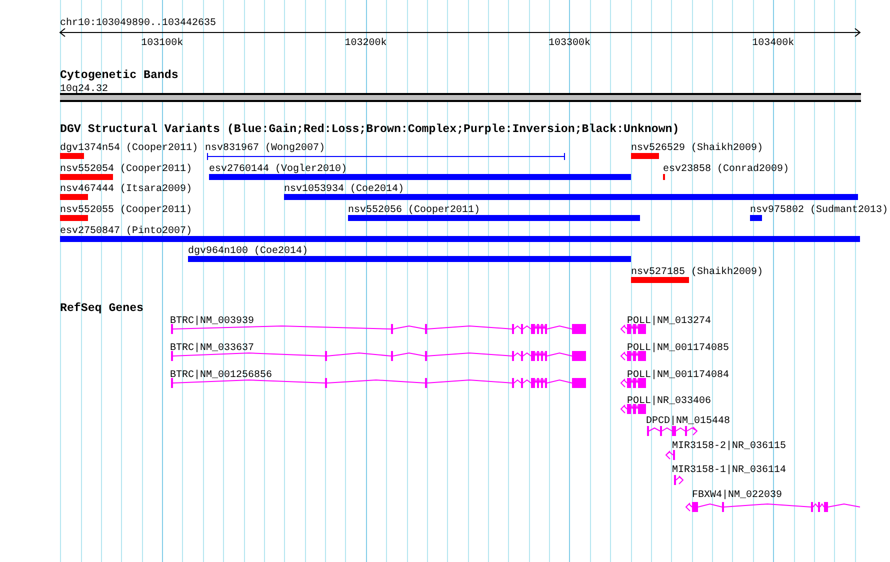 The image size is (890, 562). I want to click on tick-label: 103200k, so click(365, 43).